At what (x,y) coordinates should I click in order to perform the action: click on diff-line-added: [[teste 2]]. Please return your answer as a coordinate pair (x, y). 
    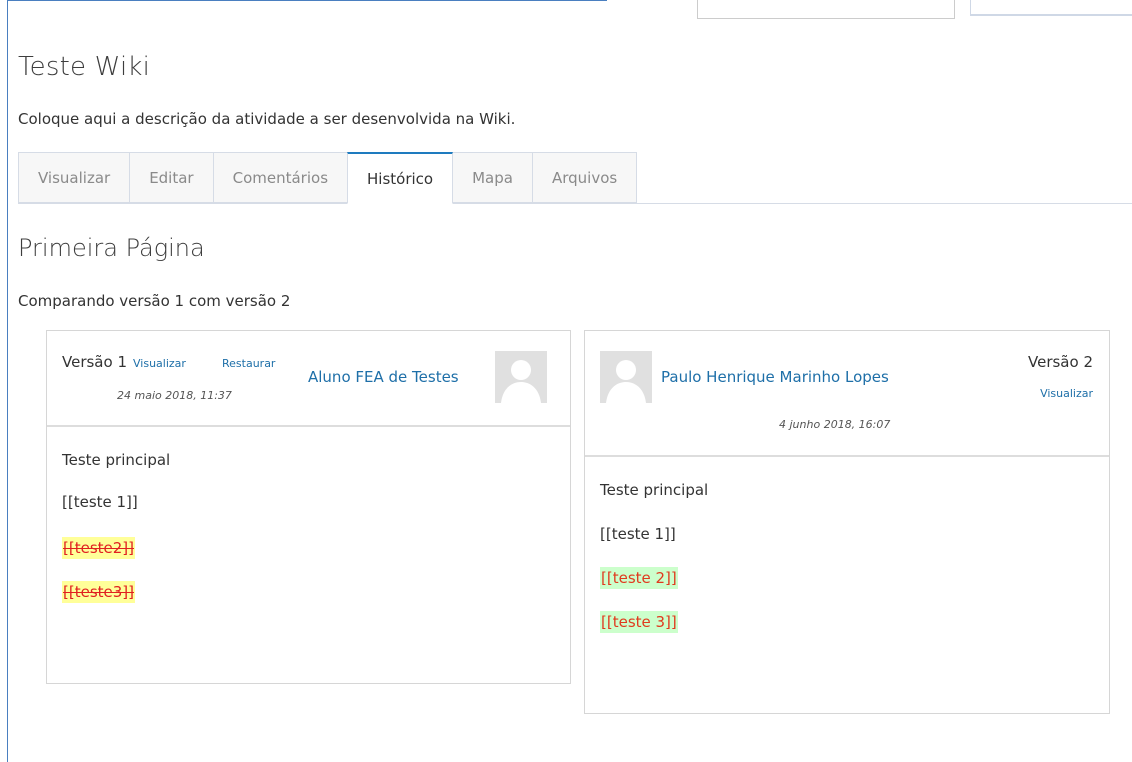
    Looking at the image, I should click on (639, 578).